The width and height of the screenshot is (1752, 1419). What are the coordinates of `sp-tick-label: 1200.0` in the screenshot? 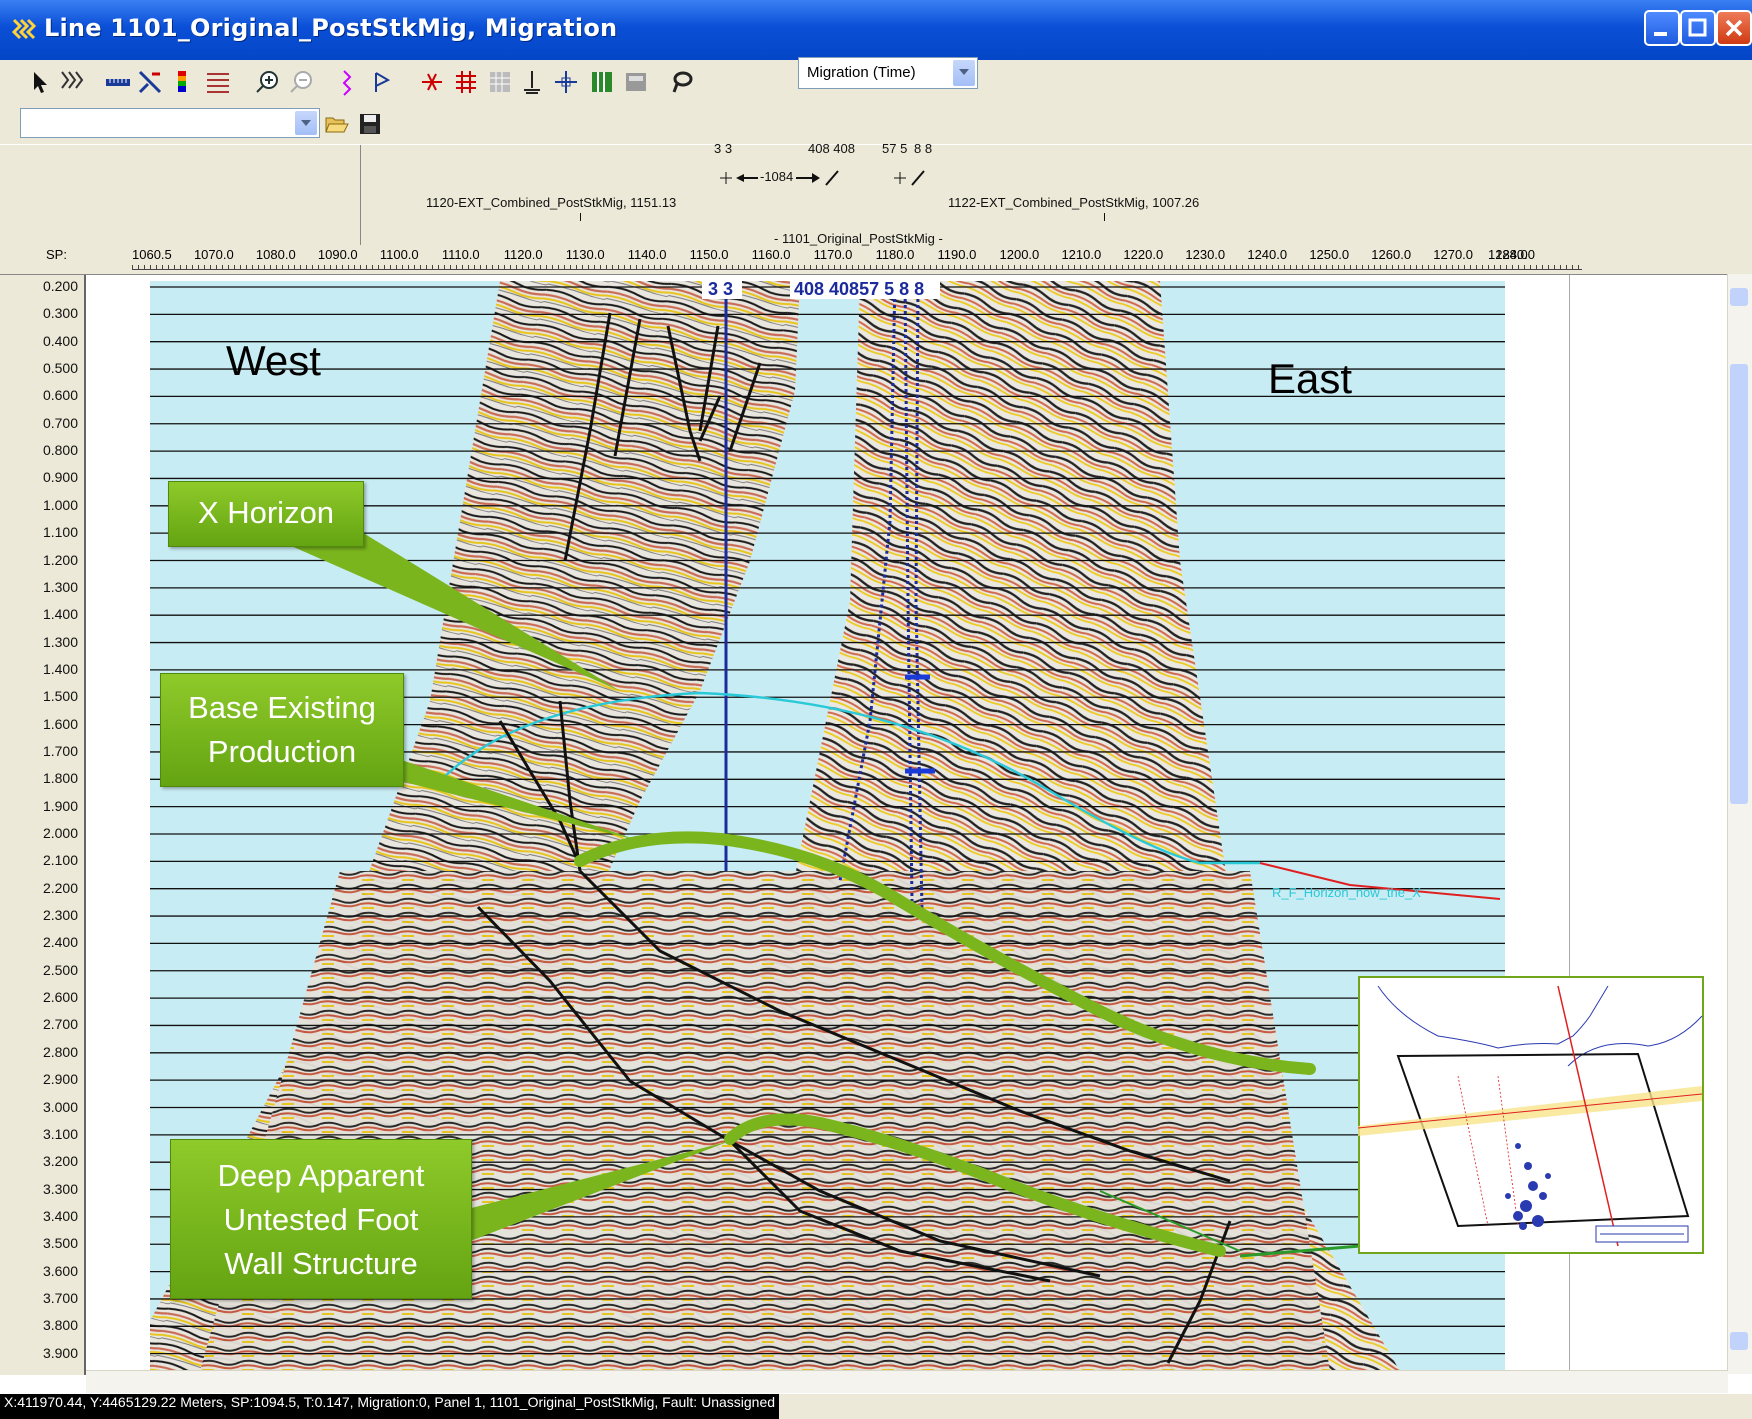 It's located at (1019, 254).